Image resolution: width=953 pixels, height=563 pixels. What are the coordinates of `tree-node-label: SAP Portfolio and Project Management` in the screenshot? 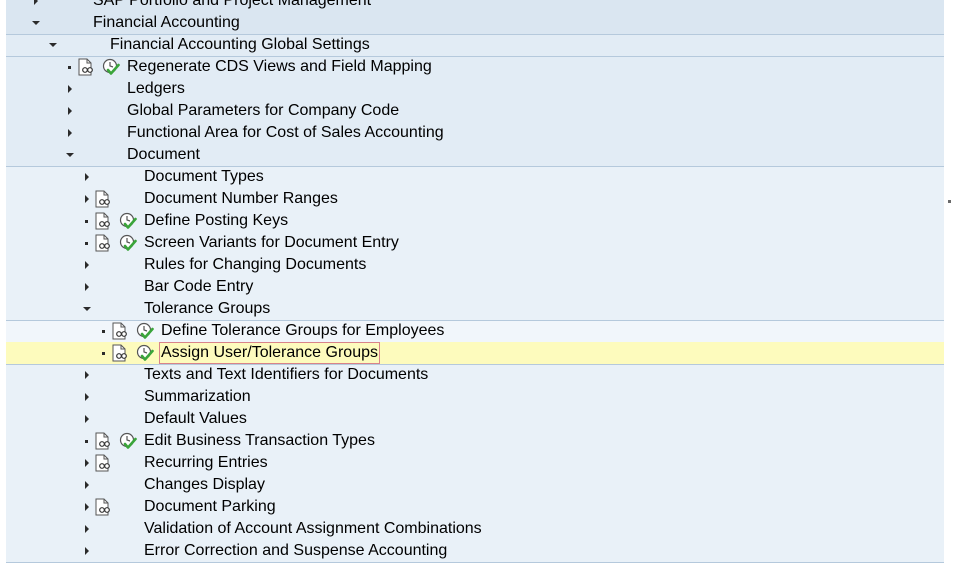 It's located at (232, 5).